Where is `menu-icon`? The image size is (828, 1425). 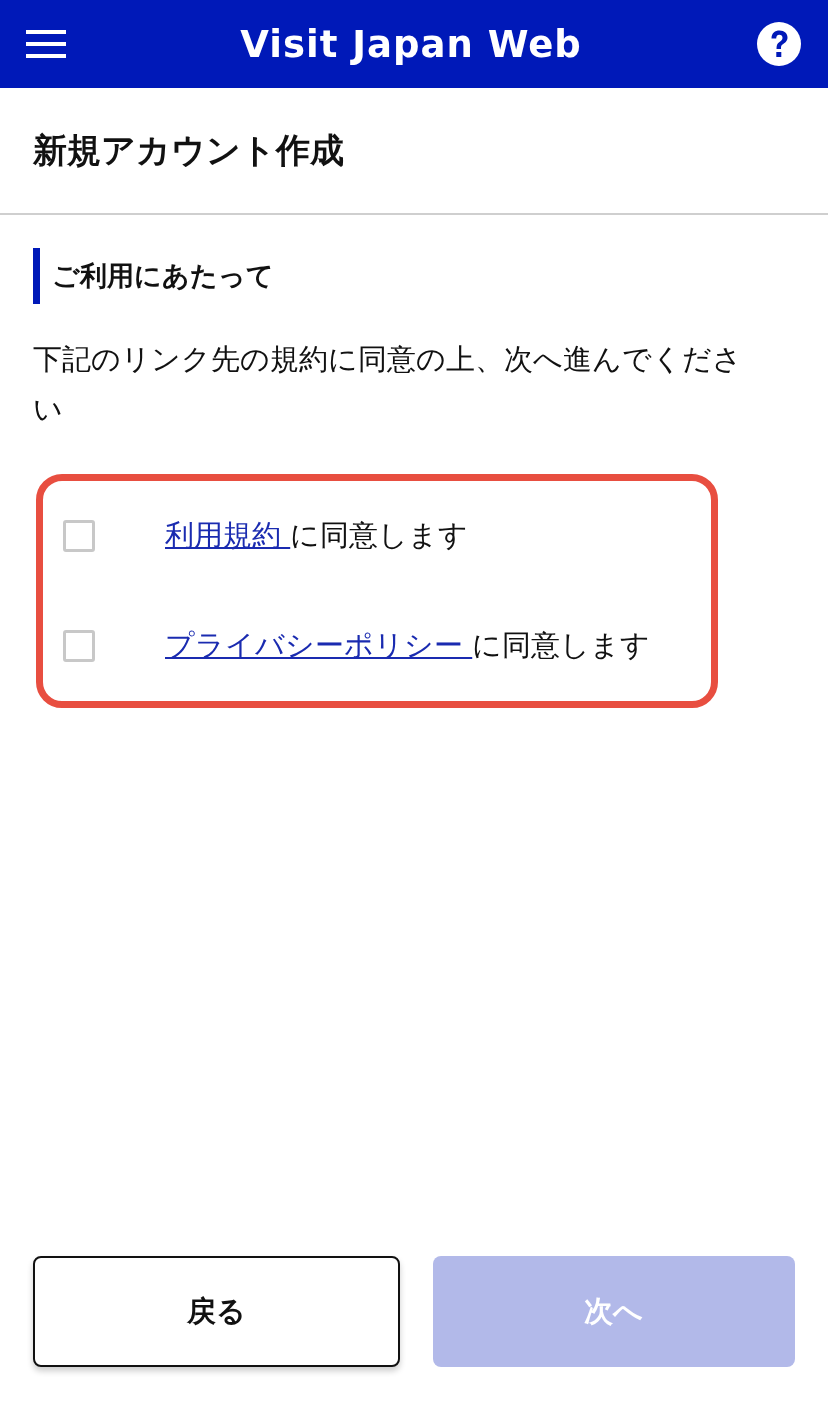
menu-icon is located at coordinates (46, 44).